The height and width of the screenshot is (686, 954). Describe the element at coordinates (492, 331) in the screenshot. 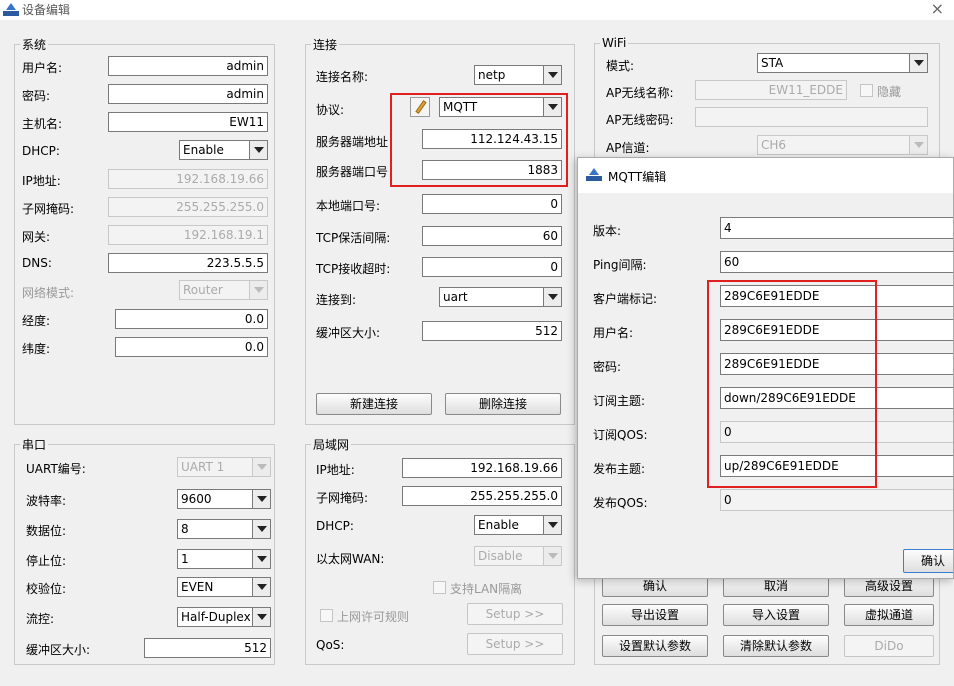

I see `connection-buffer-input: 512` at that location.